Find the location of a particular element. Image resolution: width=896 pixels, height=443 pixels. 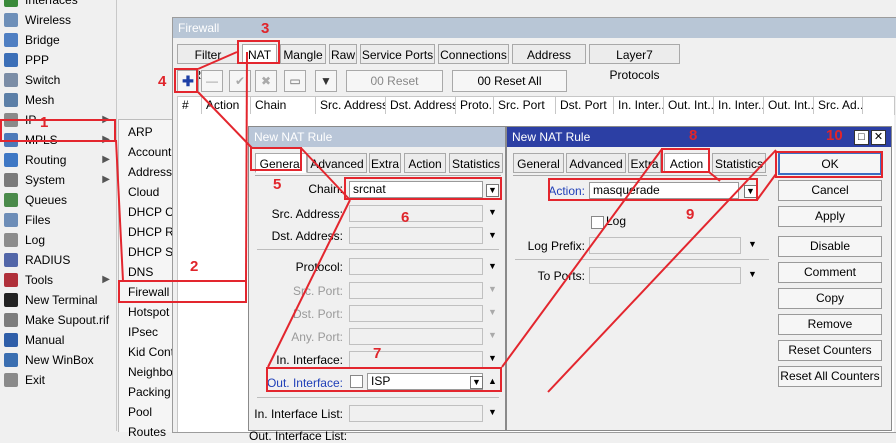

out-interface-list-label: Out. Interface List: is located at coordinates (298, 436).